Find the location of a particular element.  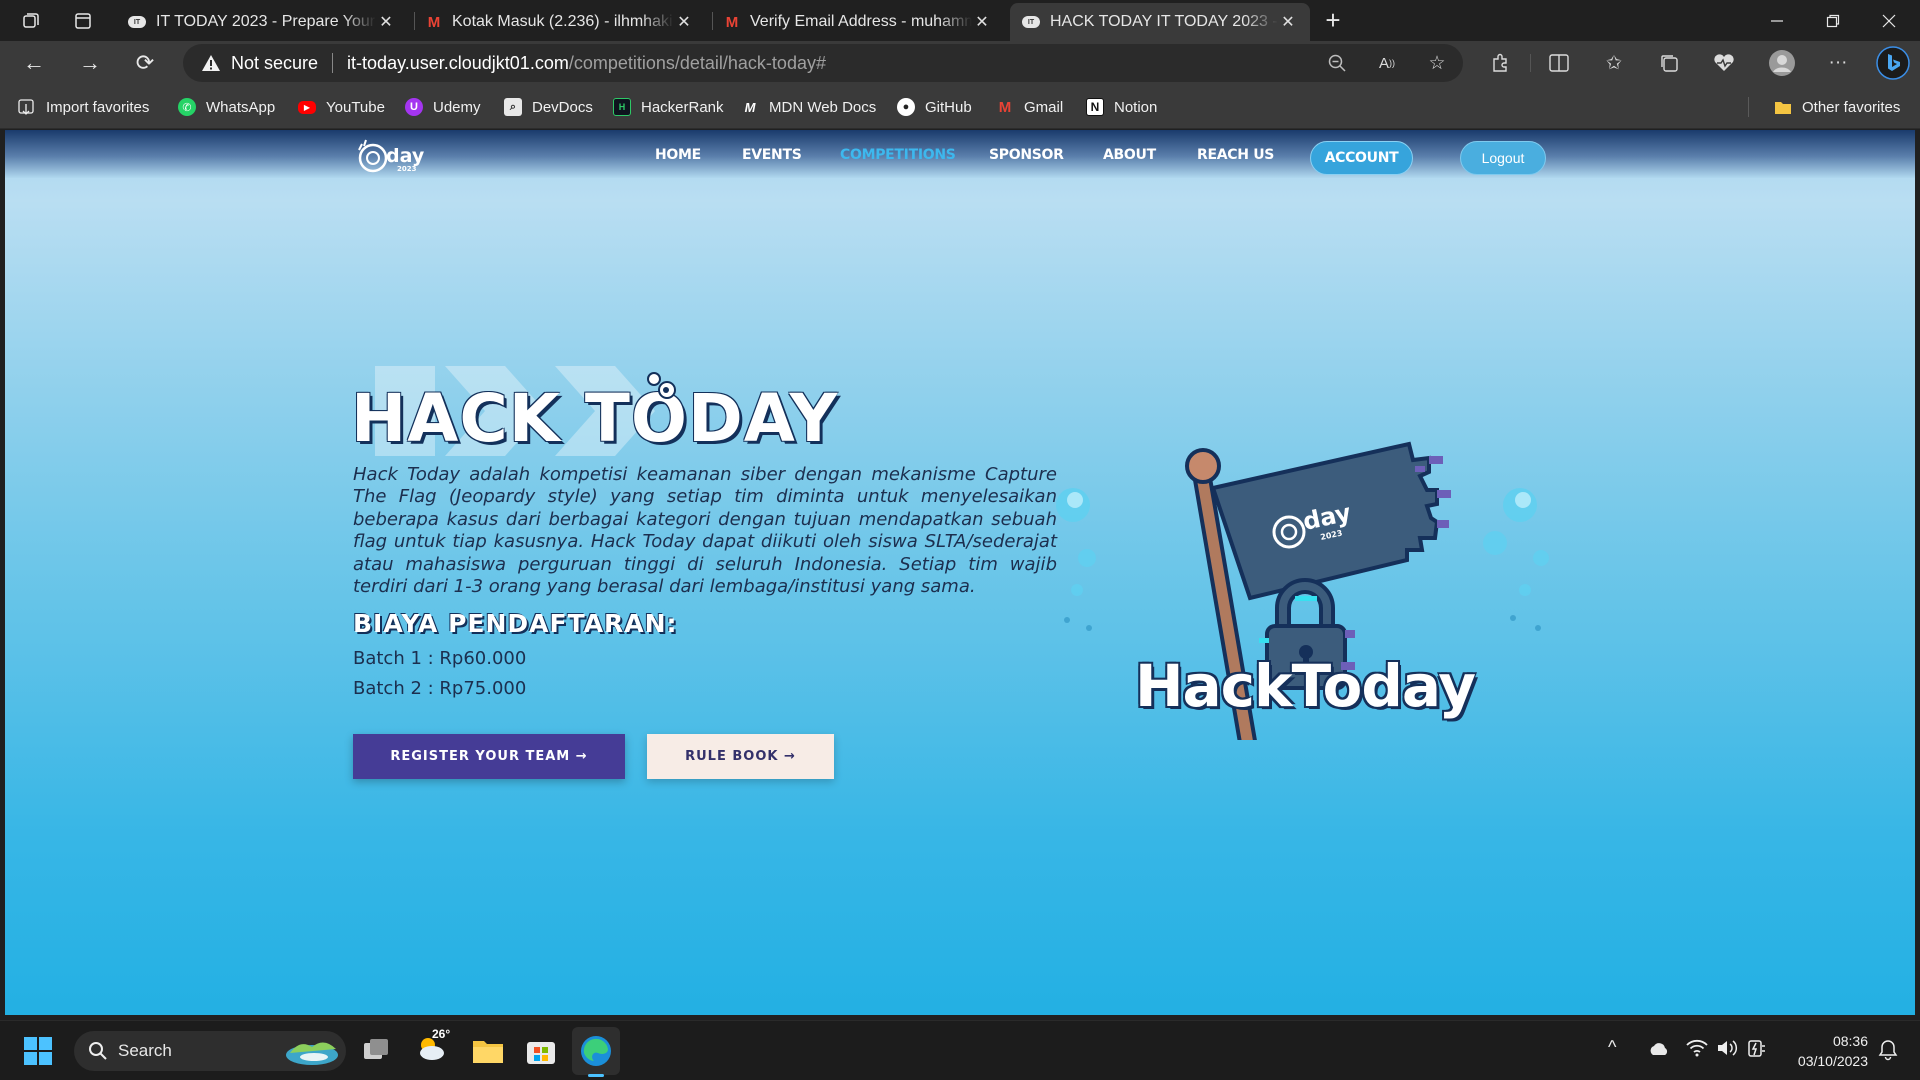

show-hidden-icons: ^ is located at coordinates (1612, 1047).